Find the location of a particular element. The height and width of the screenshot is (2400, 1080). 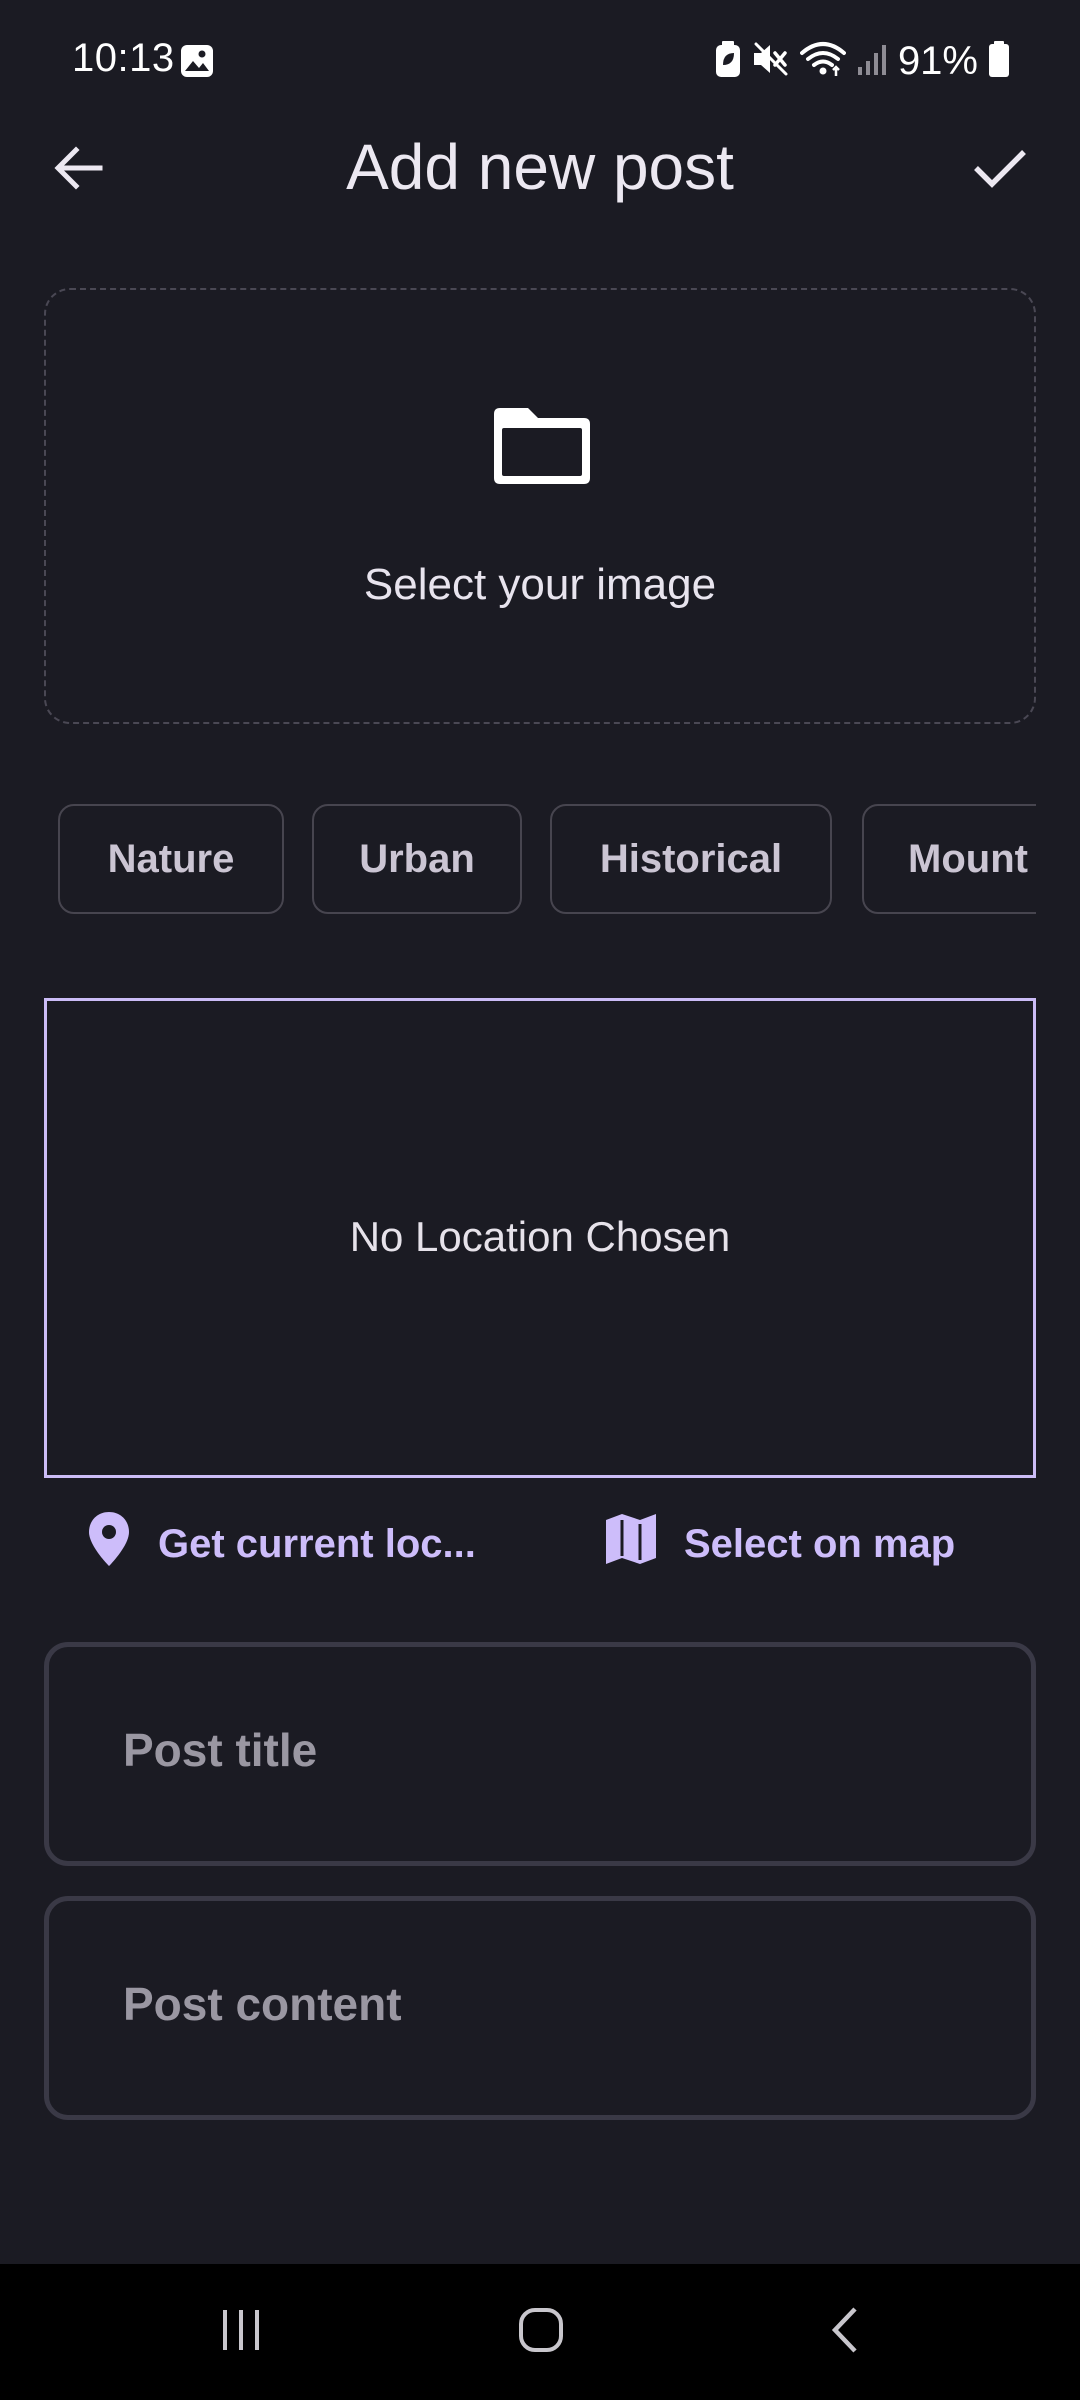

category-chips: Nature Urban Historical Mount is located at coordinates (547, 861).